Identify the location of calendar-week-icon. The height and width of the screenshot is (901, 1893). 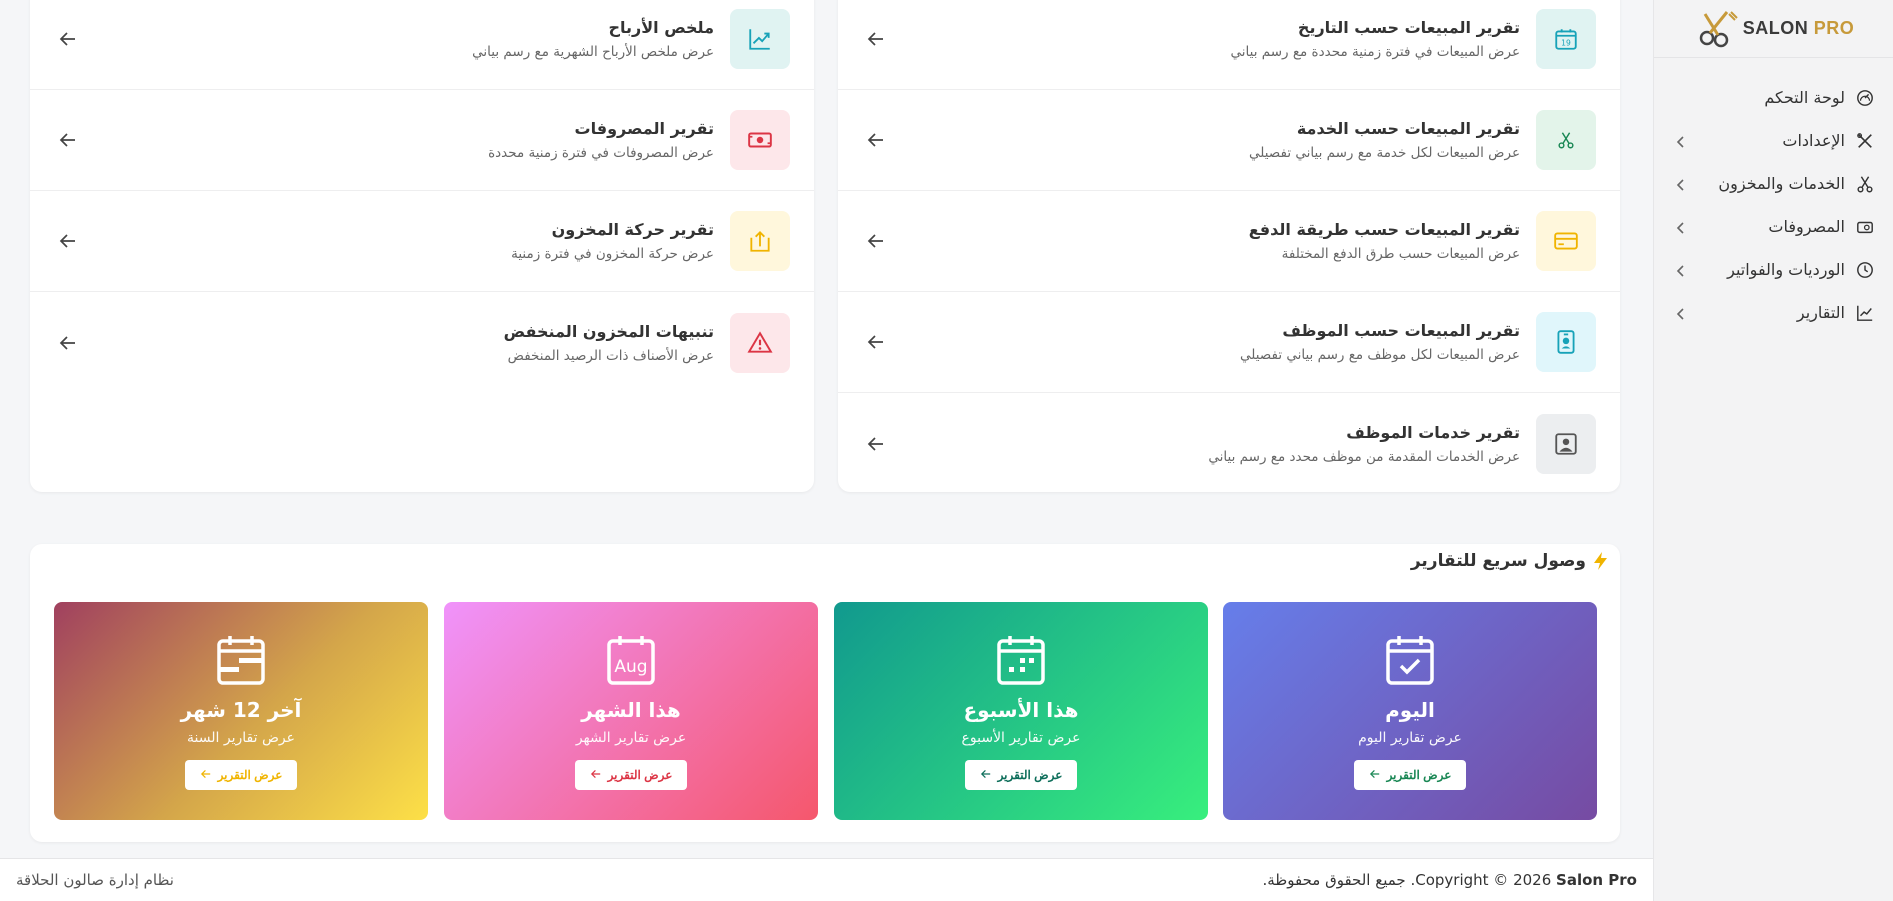
(1021, 660).